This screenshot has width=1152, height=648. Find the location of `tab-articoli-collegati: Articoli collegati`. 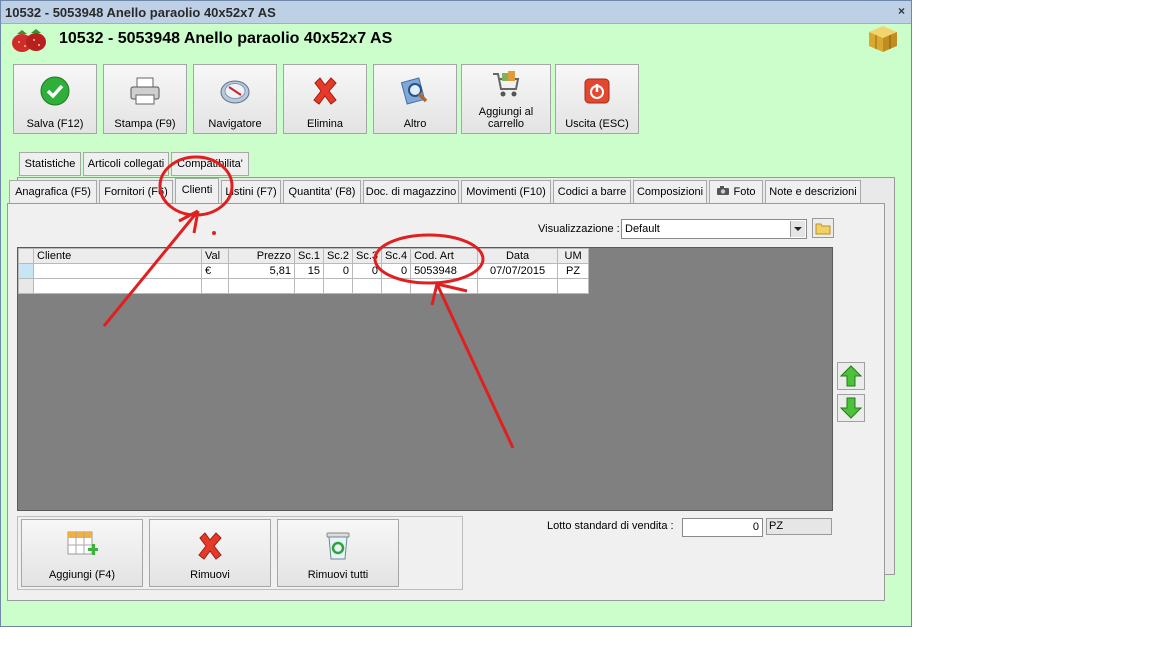

tab-articoli-collegati: Articoli collegati is located at coordinates (126, 164).